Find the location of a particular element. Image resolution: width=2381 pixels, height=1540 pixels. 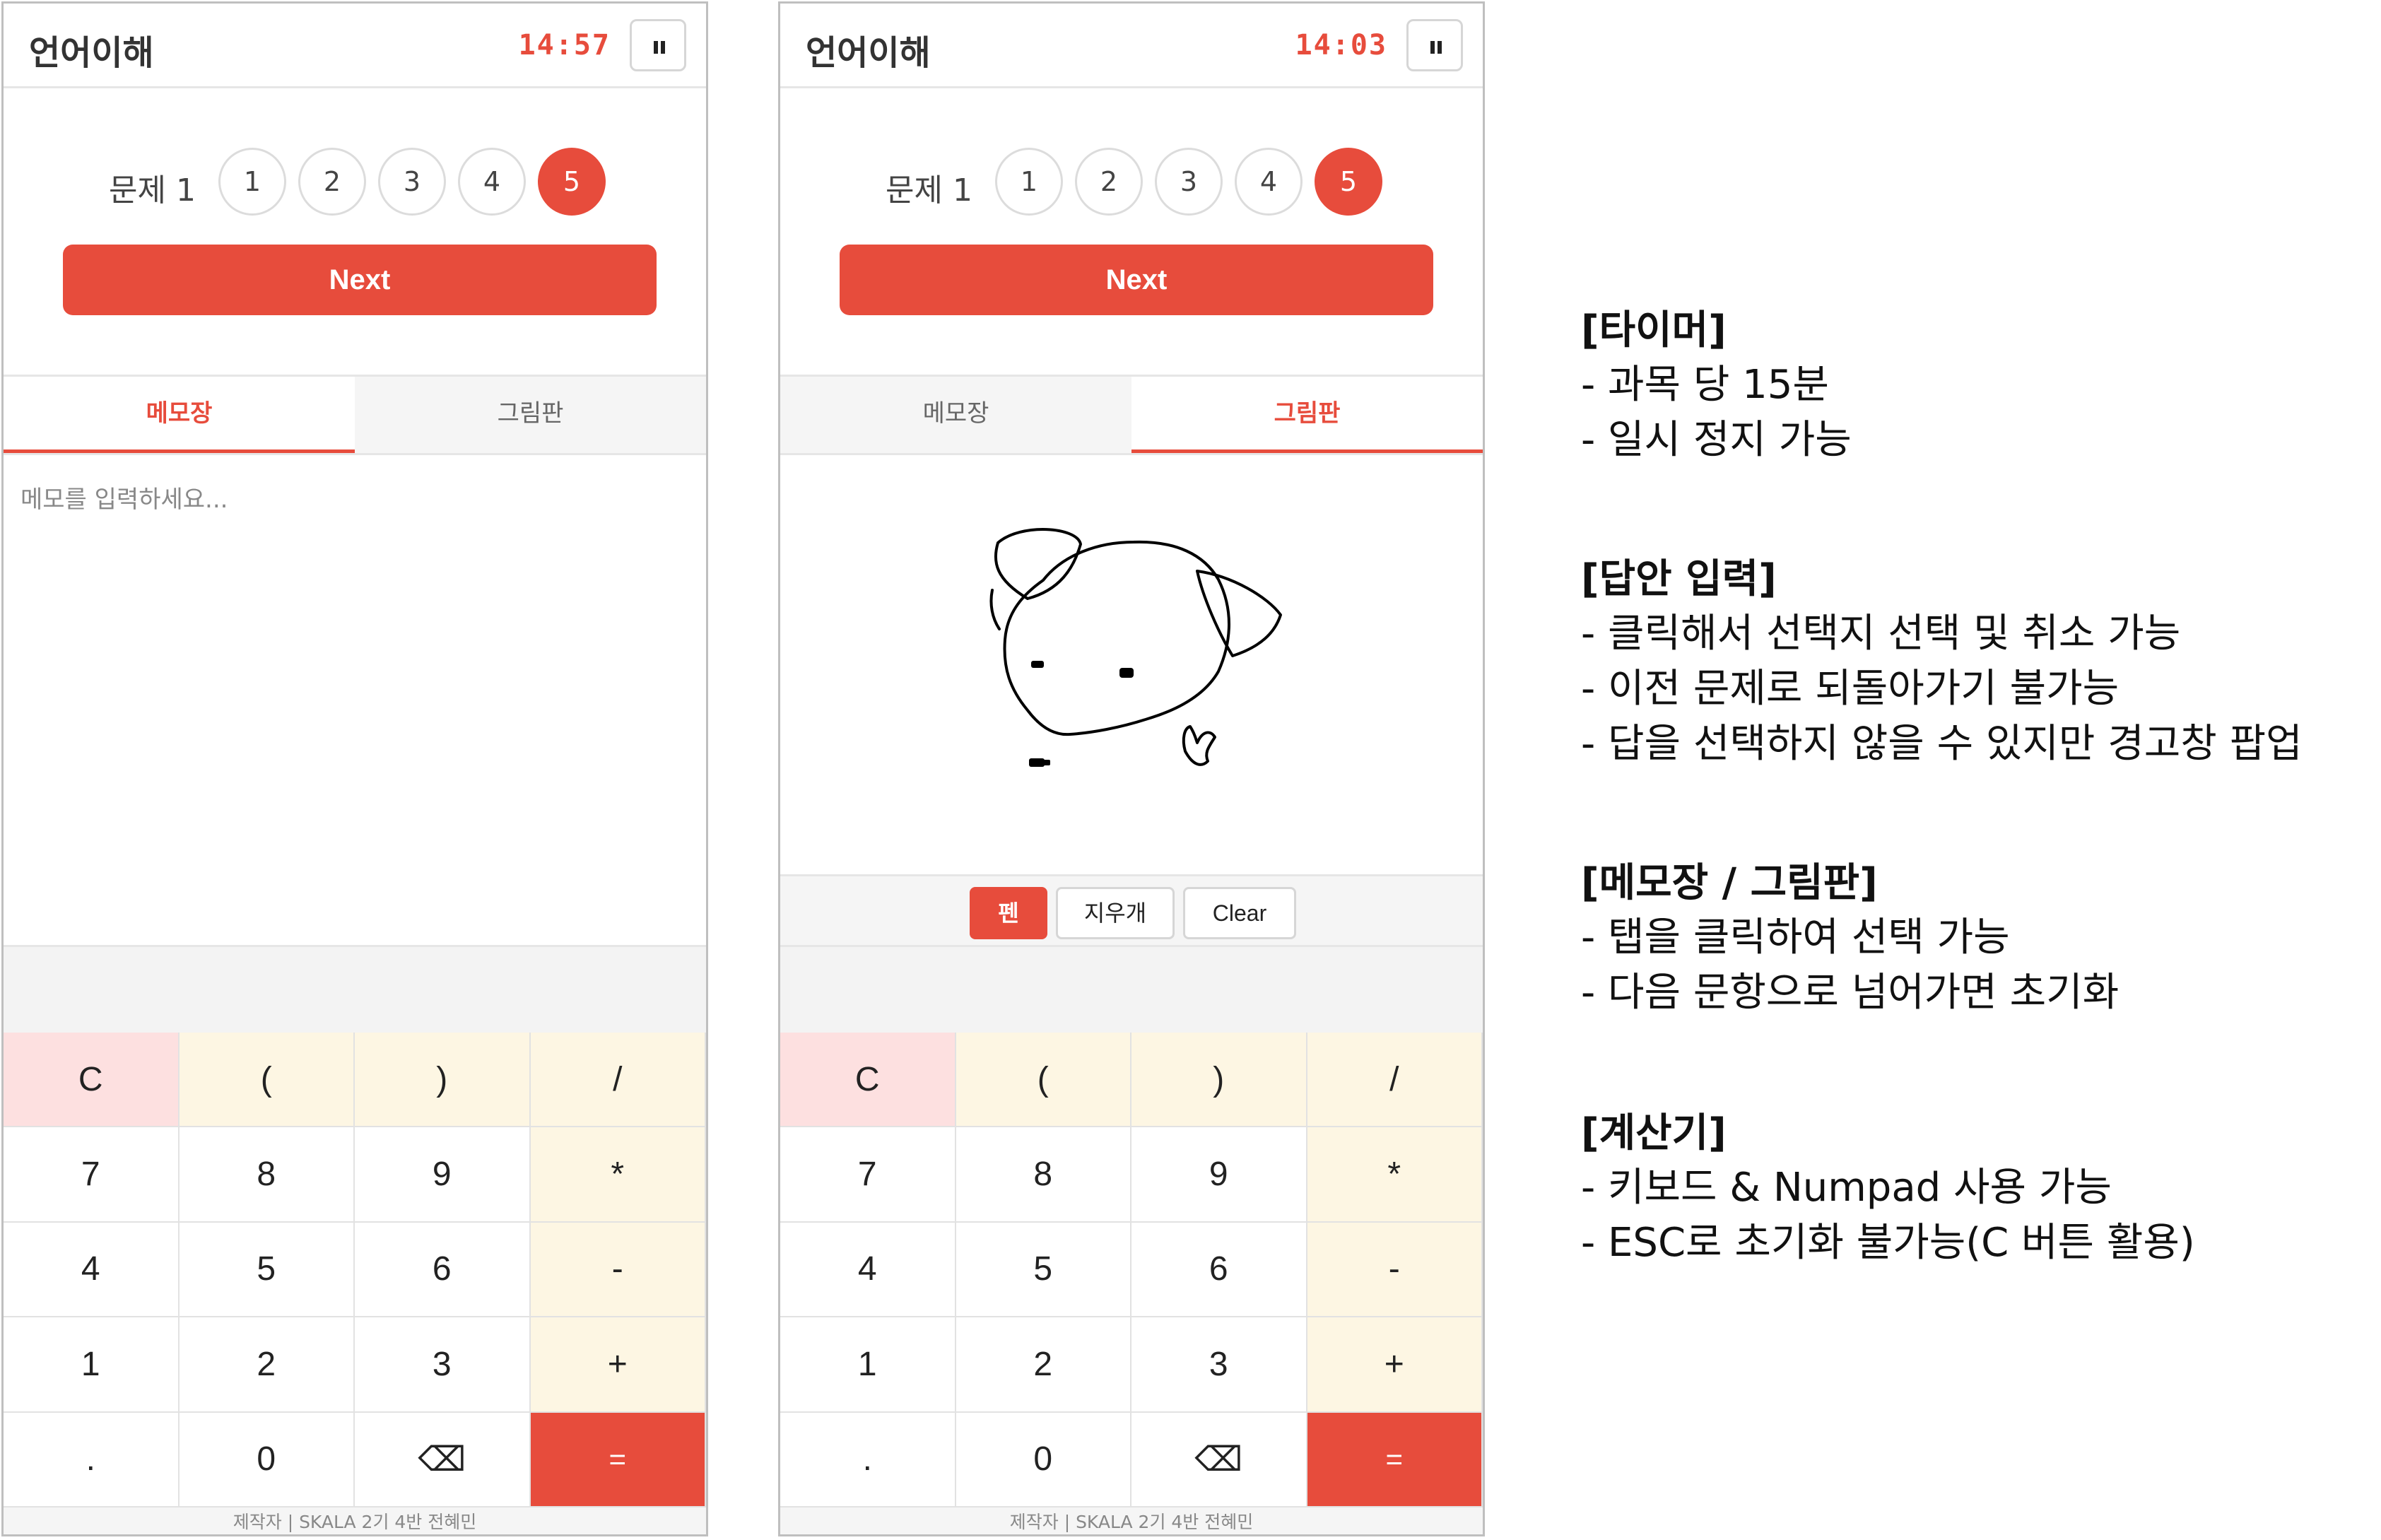

note-line: - 답을 선택하지 않을 수 있지만 경고창 팝업 is located at coordinates (1942, 744).